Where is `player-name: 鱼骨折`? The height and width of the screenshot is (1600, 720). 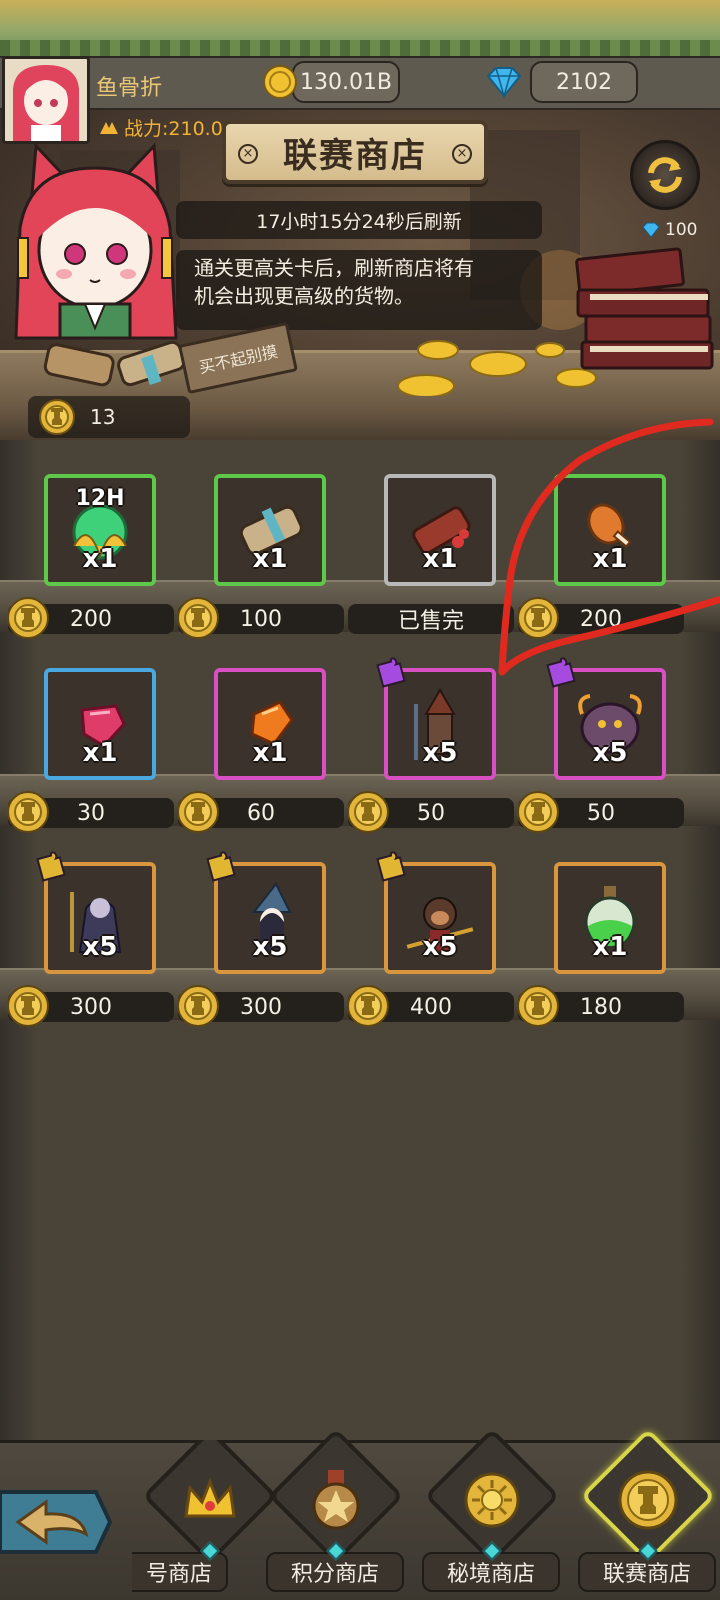
player-name: 鱼骨折 is located at coordinates (129, 88).